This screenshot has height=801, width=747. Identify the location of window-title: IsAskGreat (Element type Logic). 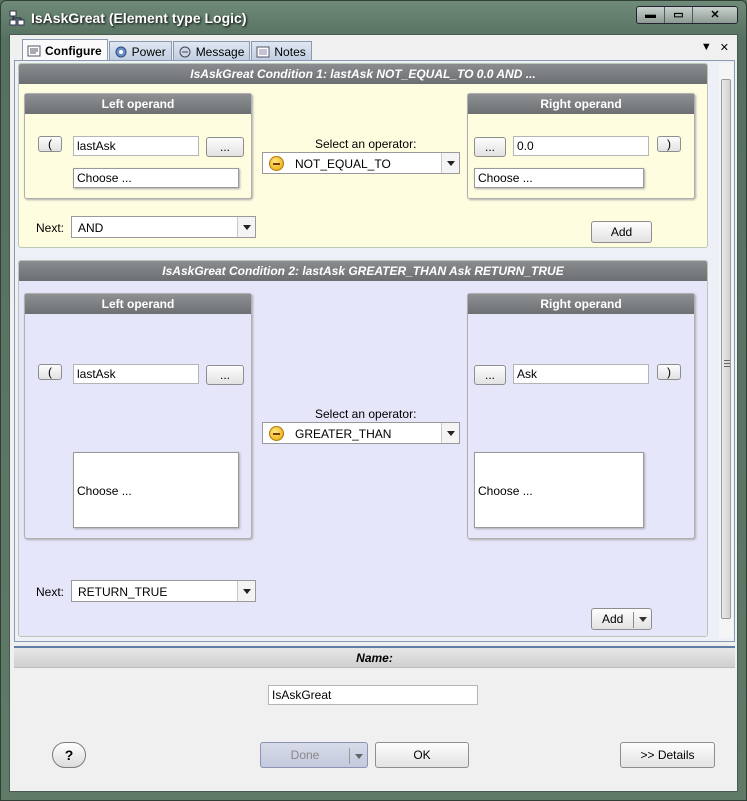
(139, 18).